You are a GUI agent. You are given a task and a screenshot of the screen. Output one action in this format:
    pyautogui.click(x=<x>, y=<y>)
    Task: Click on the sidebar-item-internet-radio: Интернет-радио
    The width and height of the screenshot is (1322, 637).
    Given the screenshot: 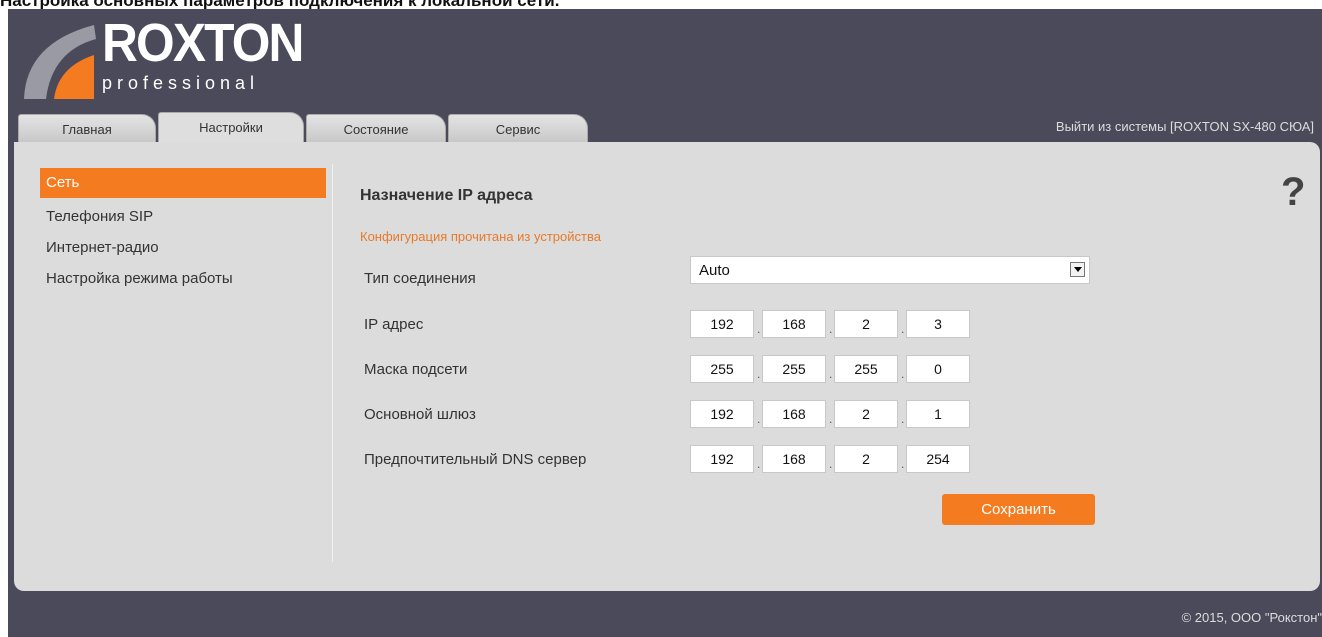 What is the action you would take?
    pyautogui.click(x=183, y=247)
    